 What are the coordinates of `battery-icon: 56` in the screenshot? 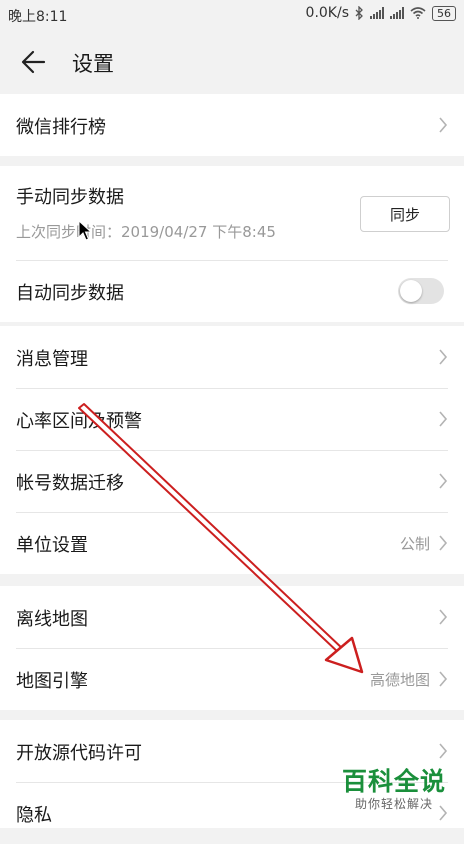 It's located at (444, 13).